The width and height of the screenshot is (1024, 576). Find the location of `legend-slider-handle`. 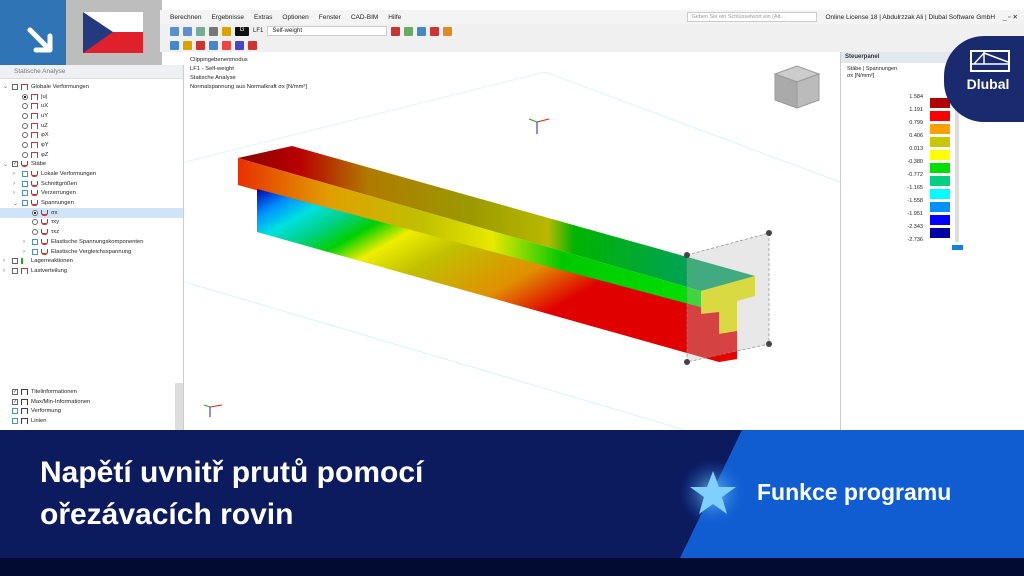

legend-slider-handle is located at coordinates (957, 247).